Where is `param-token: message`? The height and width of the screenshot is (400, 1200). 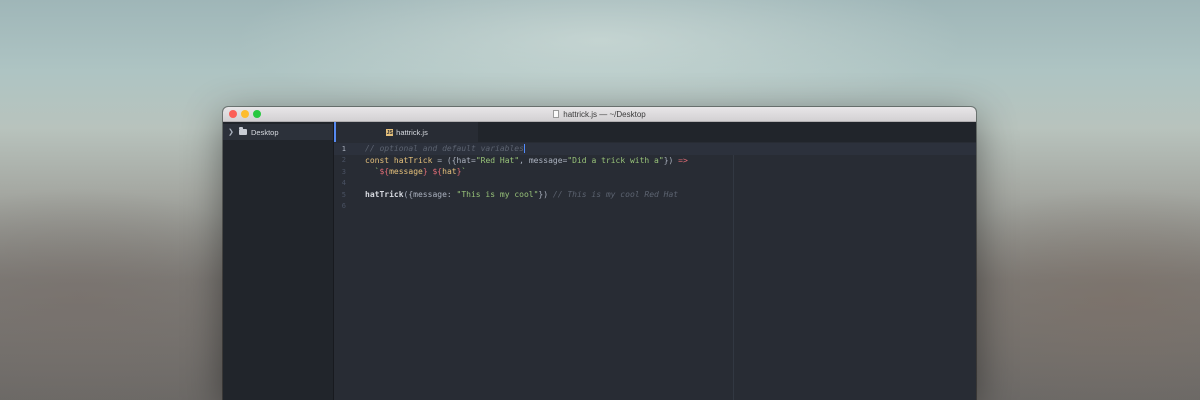
param-token: message is located at coordinates (545, 160).